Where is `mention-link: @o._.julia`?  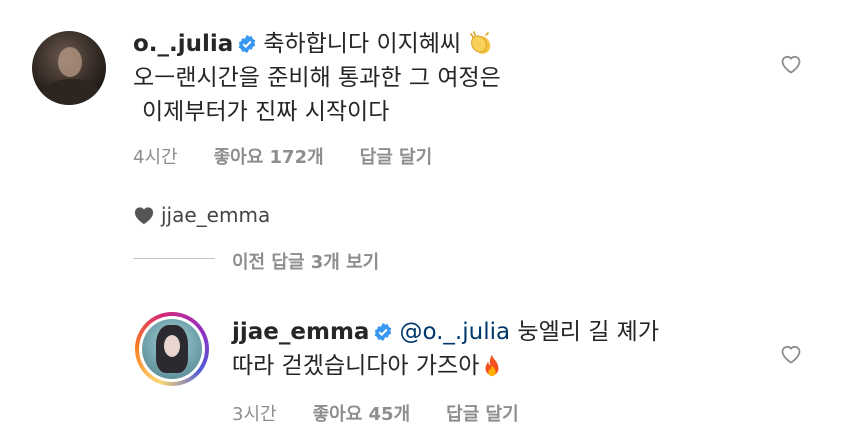 mention-link: @o._.julia is located at coordinates (454, 332).